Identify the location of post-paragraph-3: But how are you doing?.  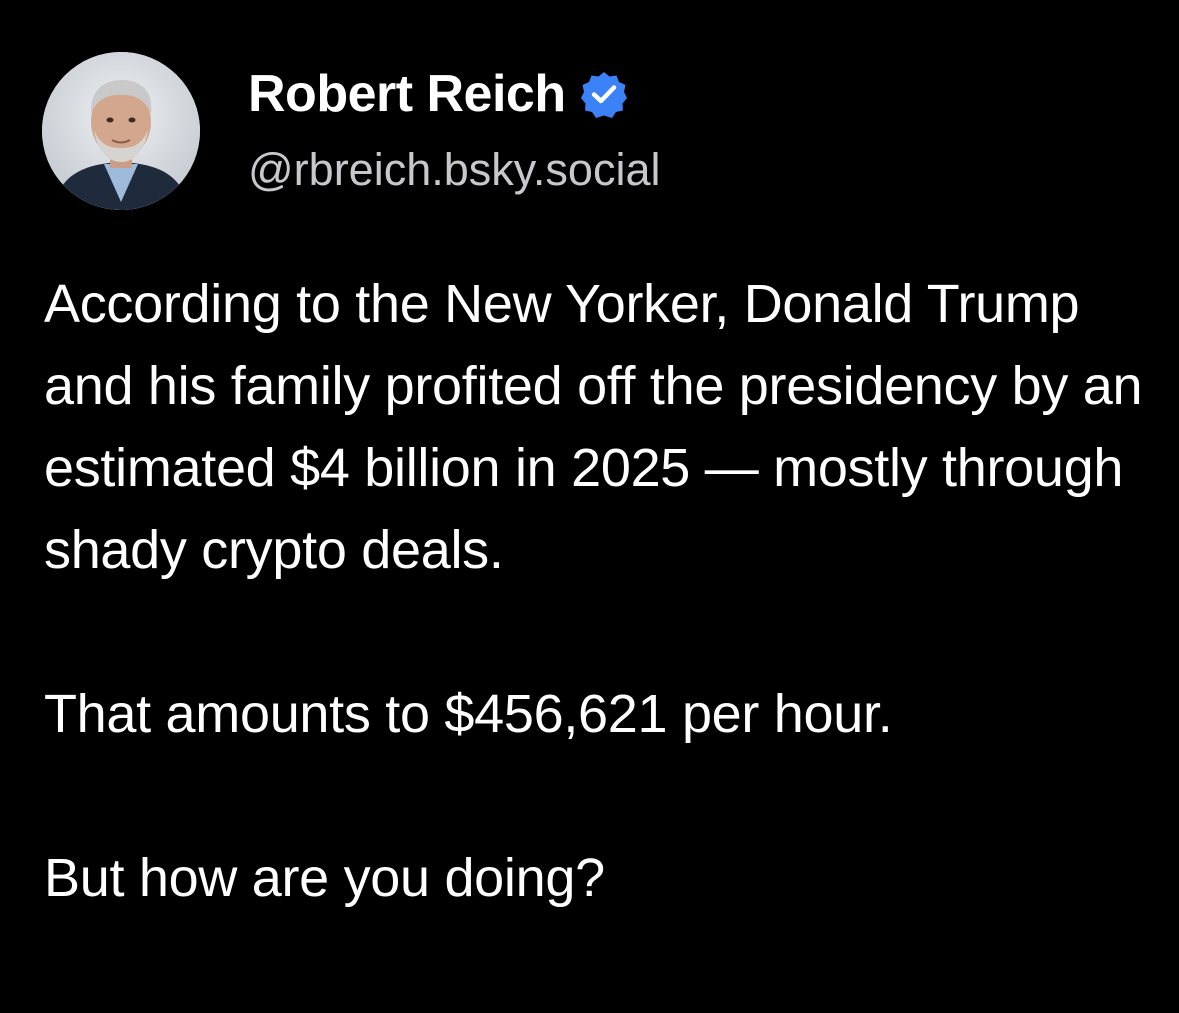
(324, 878).